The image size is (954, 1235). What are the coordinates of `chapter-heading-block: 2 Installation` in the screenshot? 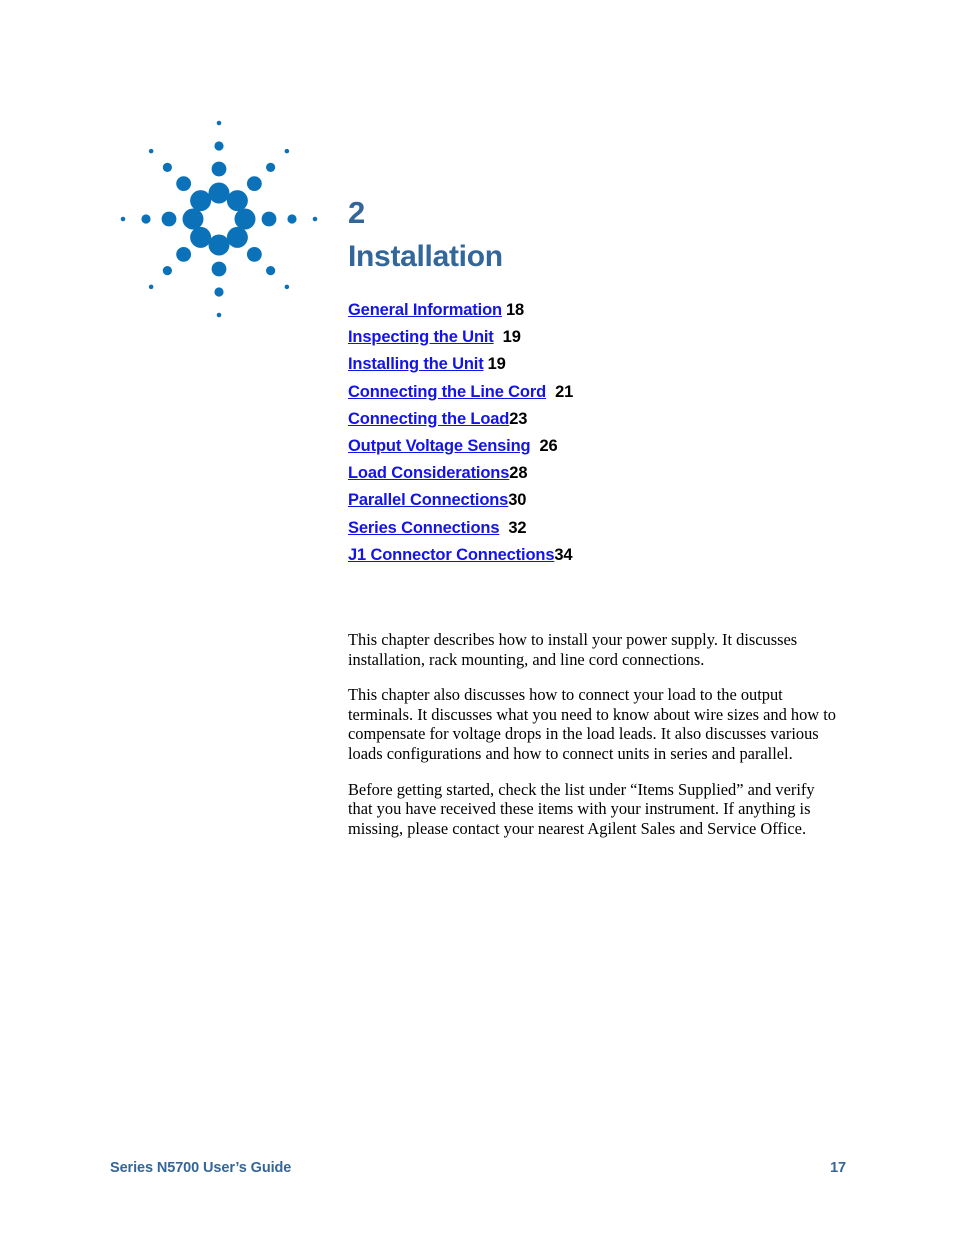 It's located at (608, 237).